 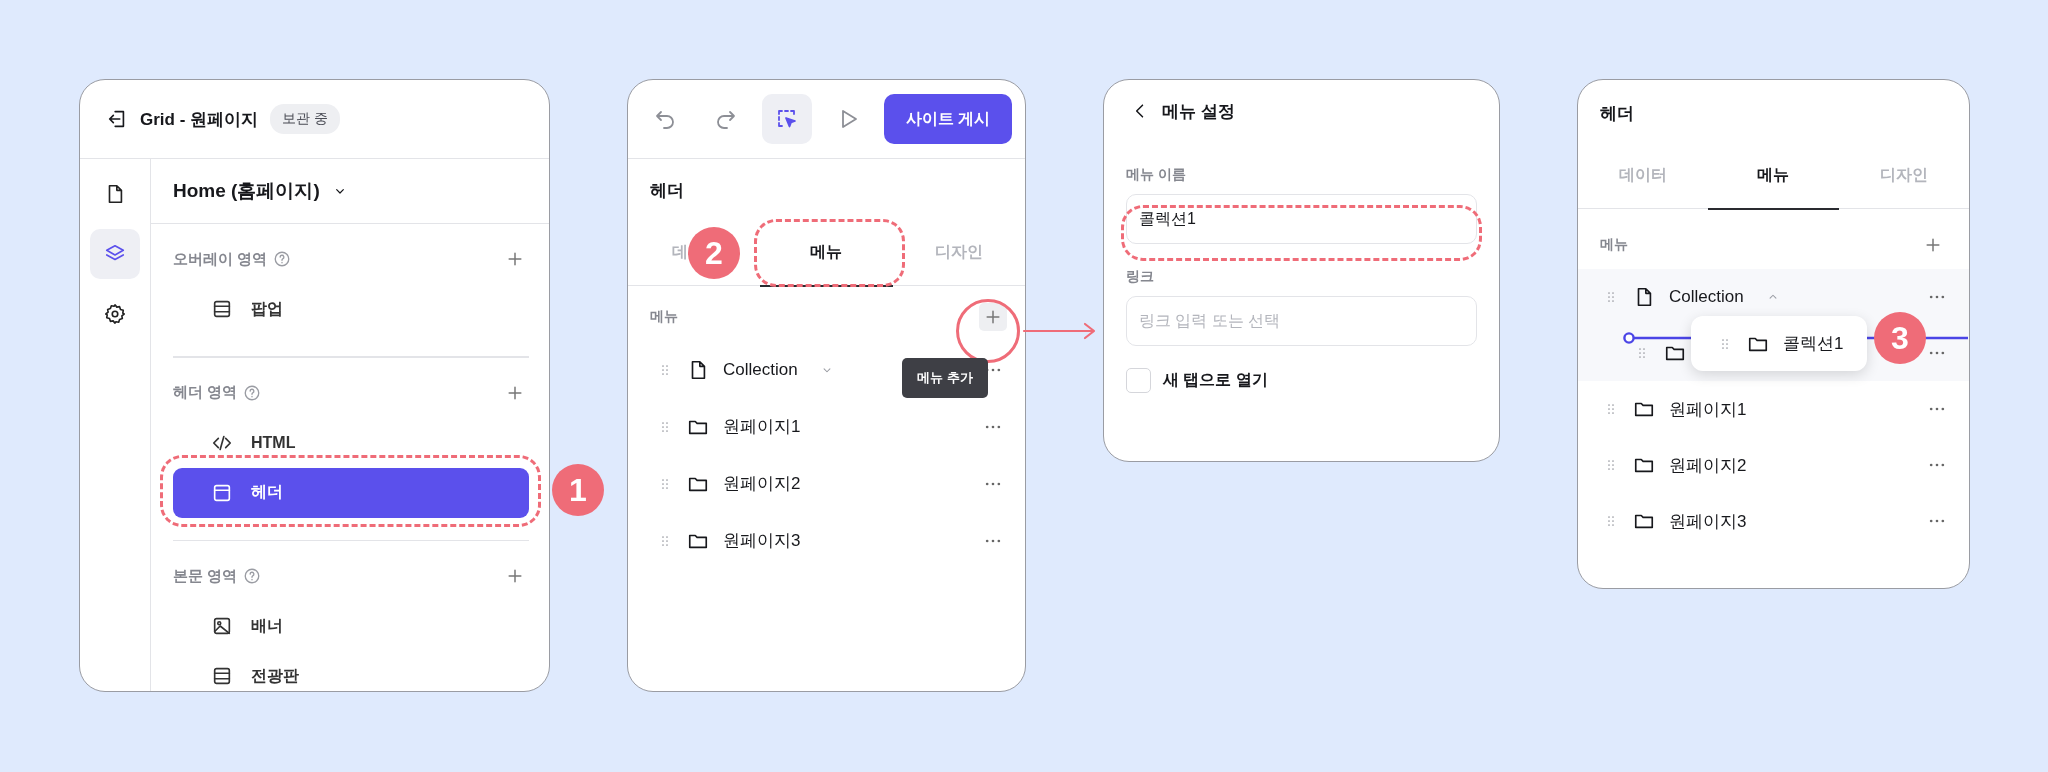 What do you see at coordinates (220, 259) in the screenshot?
I see `section-title: 오버레이 영역` at bounding box center [220, 259].